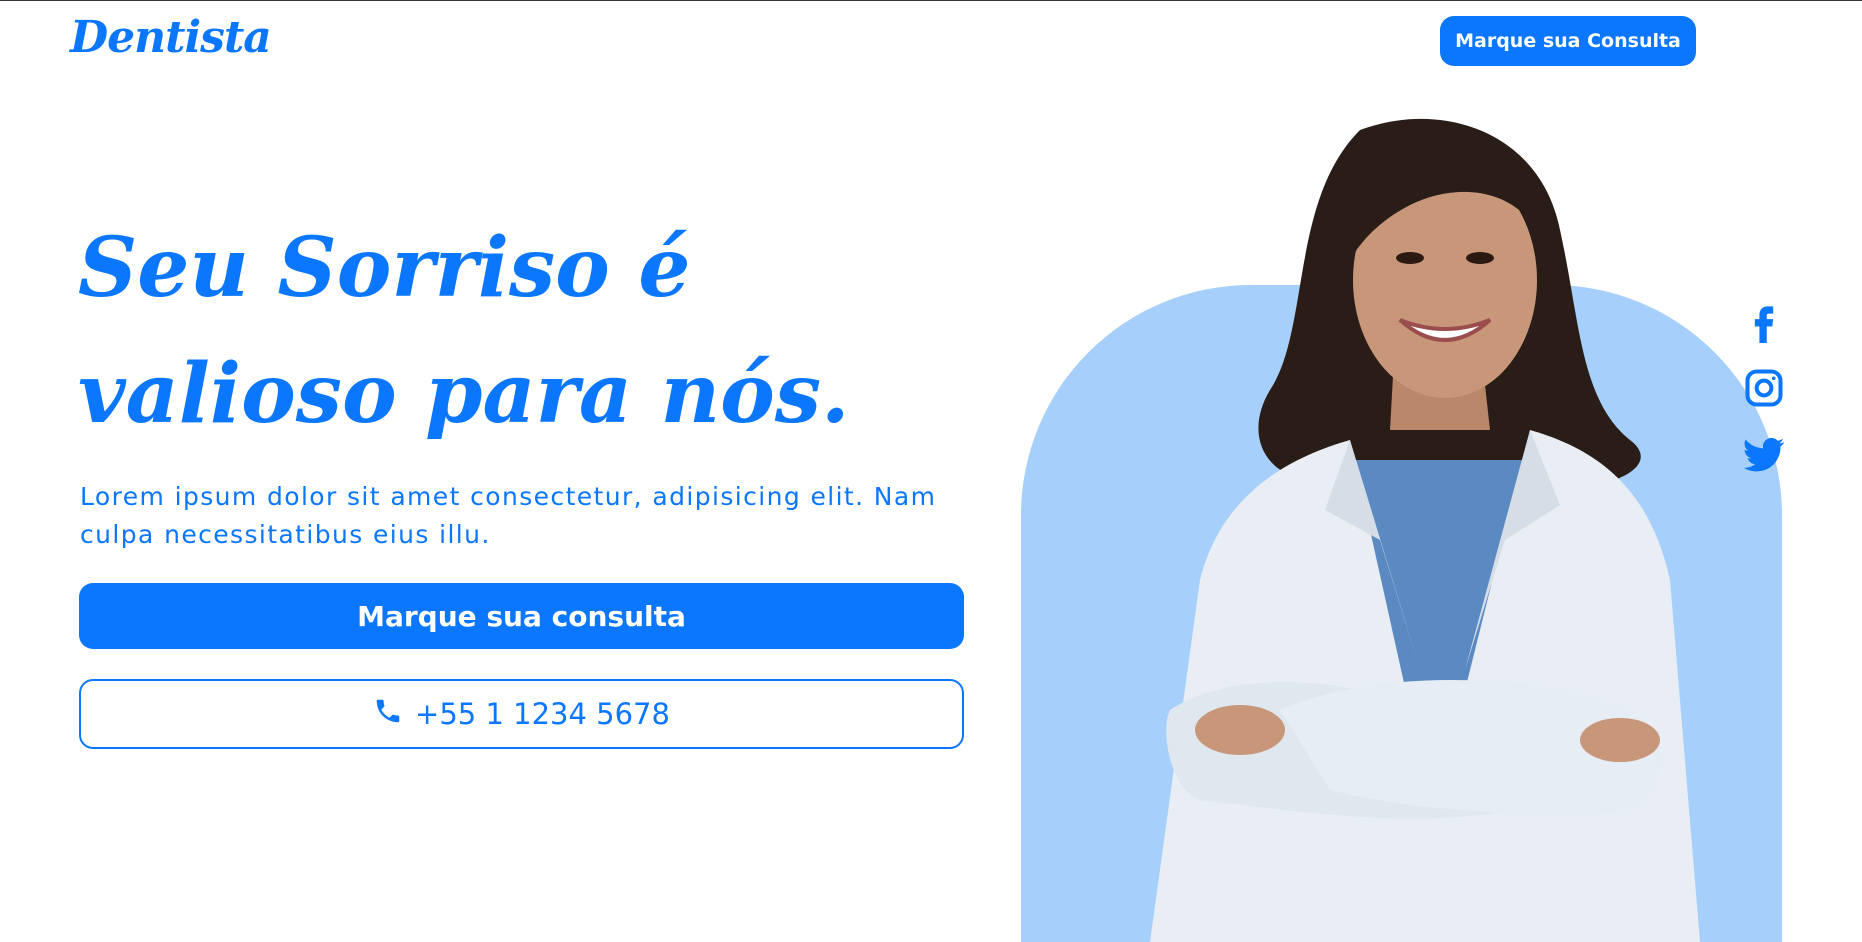 The height and width of the screenshot is (942, 1862). I want to click on phone-button: +55 1 1234 5678, so click(521, 714).